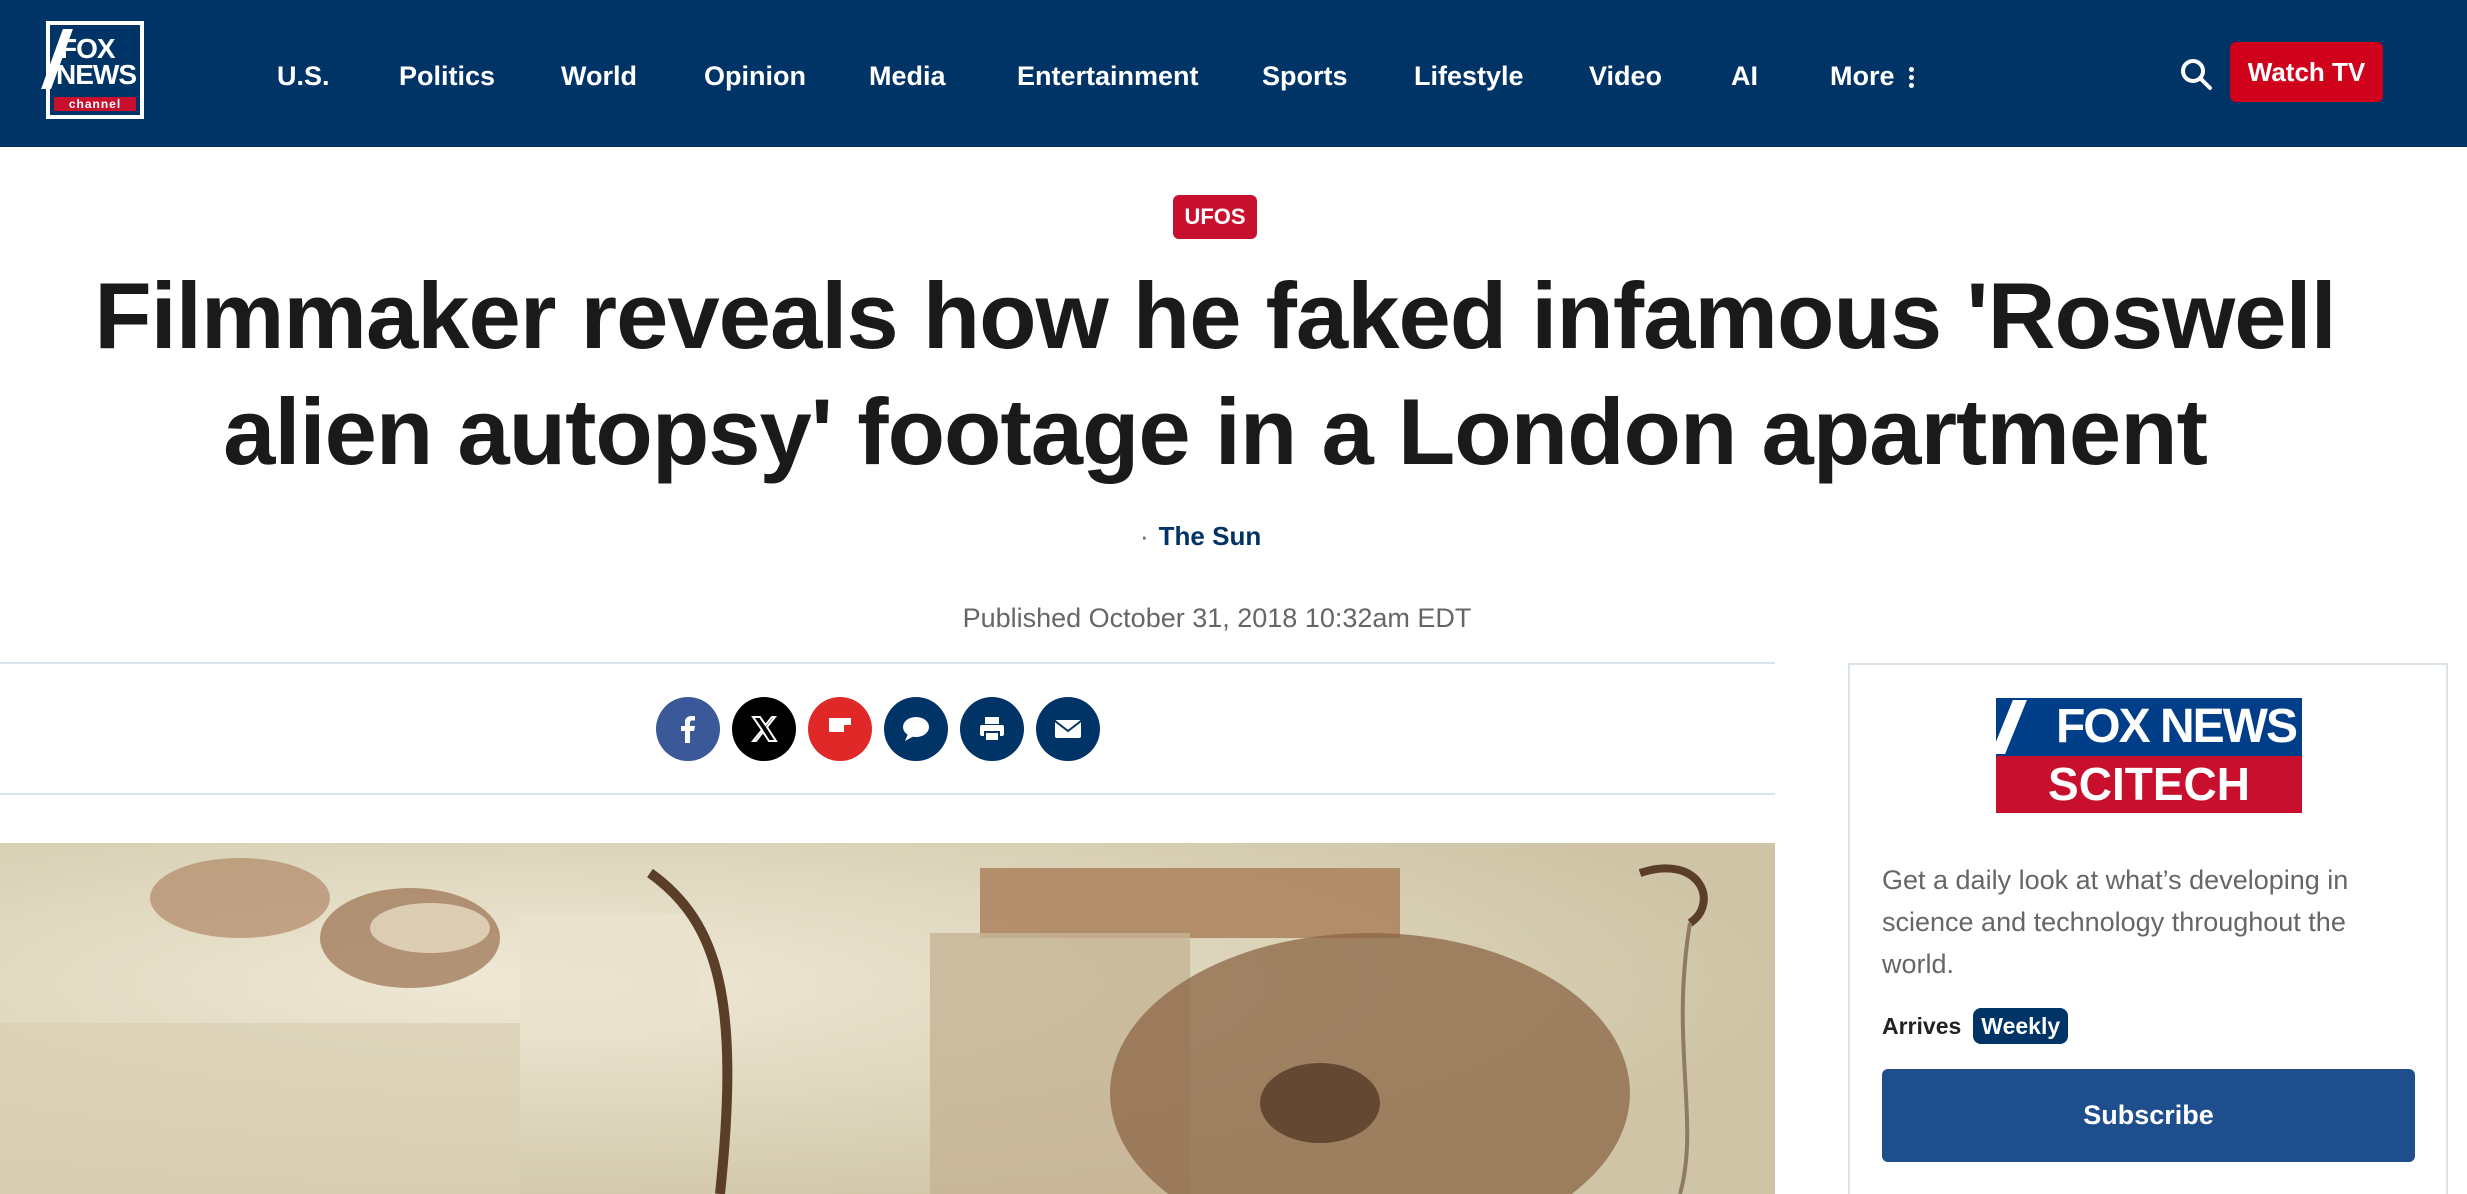 Image resolution: width=2467 pixels, height=1194 pixels. I want to click on print-icon, so click(992, 729).